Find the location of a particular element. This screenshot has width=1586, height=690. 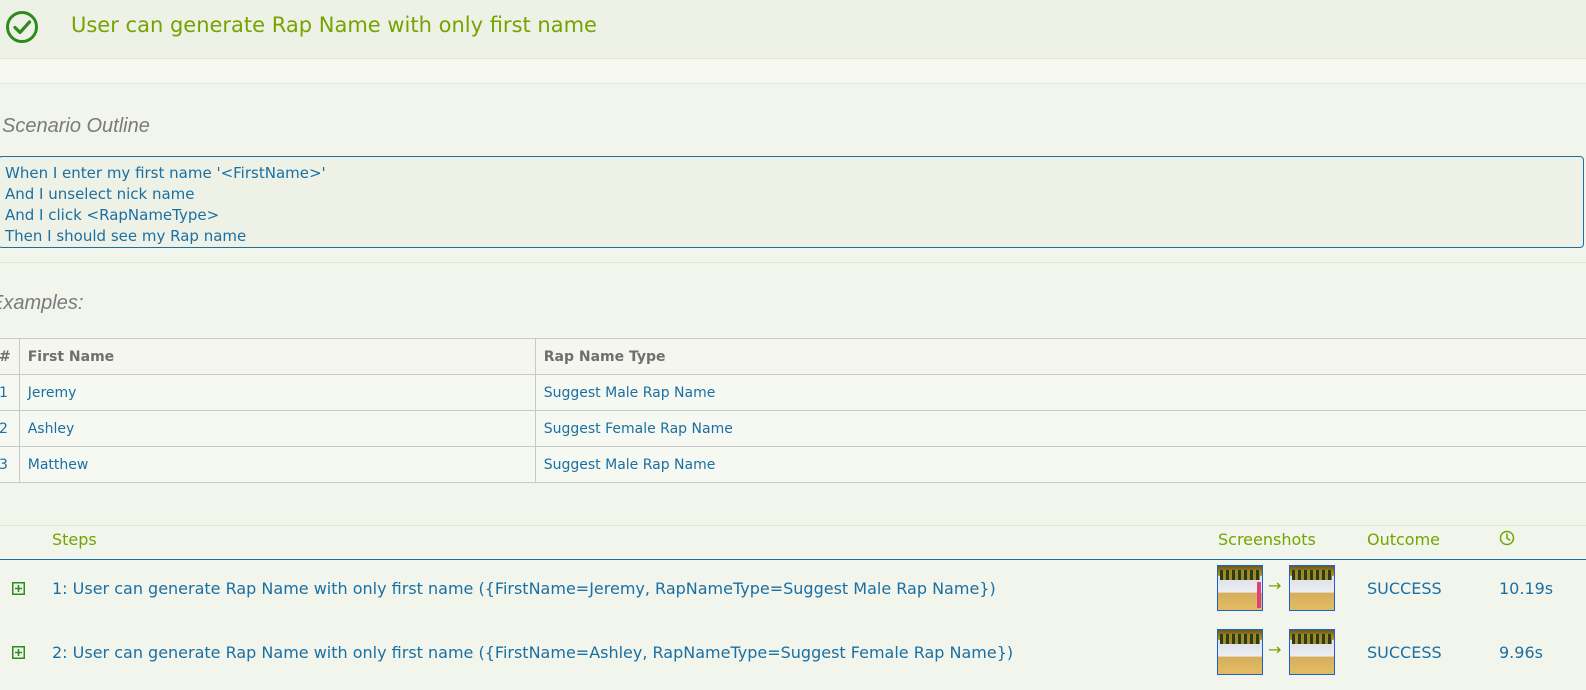

clock-icon is located at coordinates (1507, 538).